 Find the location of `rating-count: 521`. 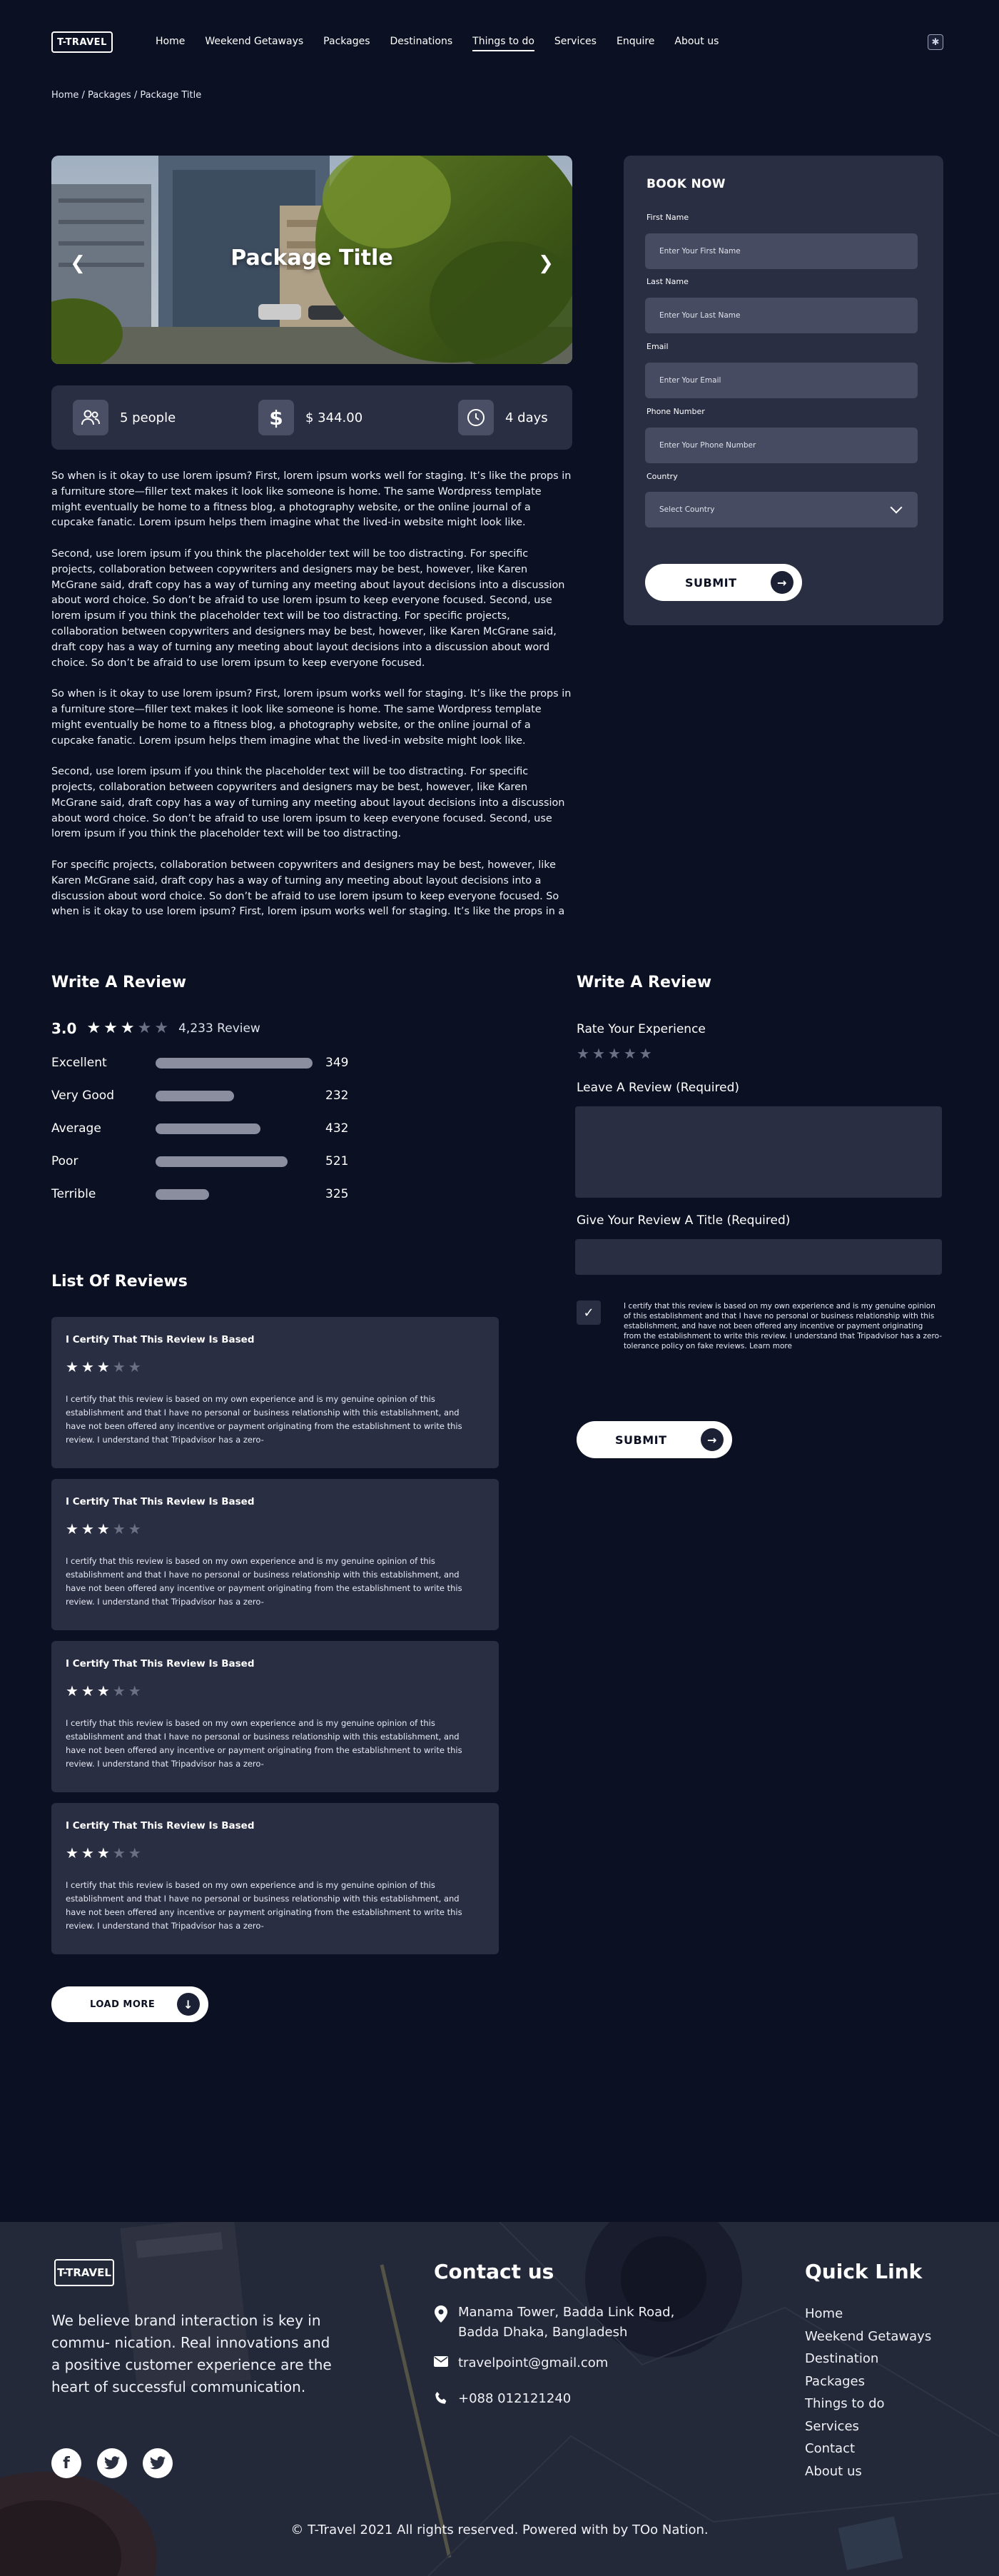

rating-count: 521 is located at coordinates (337, 1161).